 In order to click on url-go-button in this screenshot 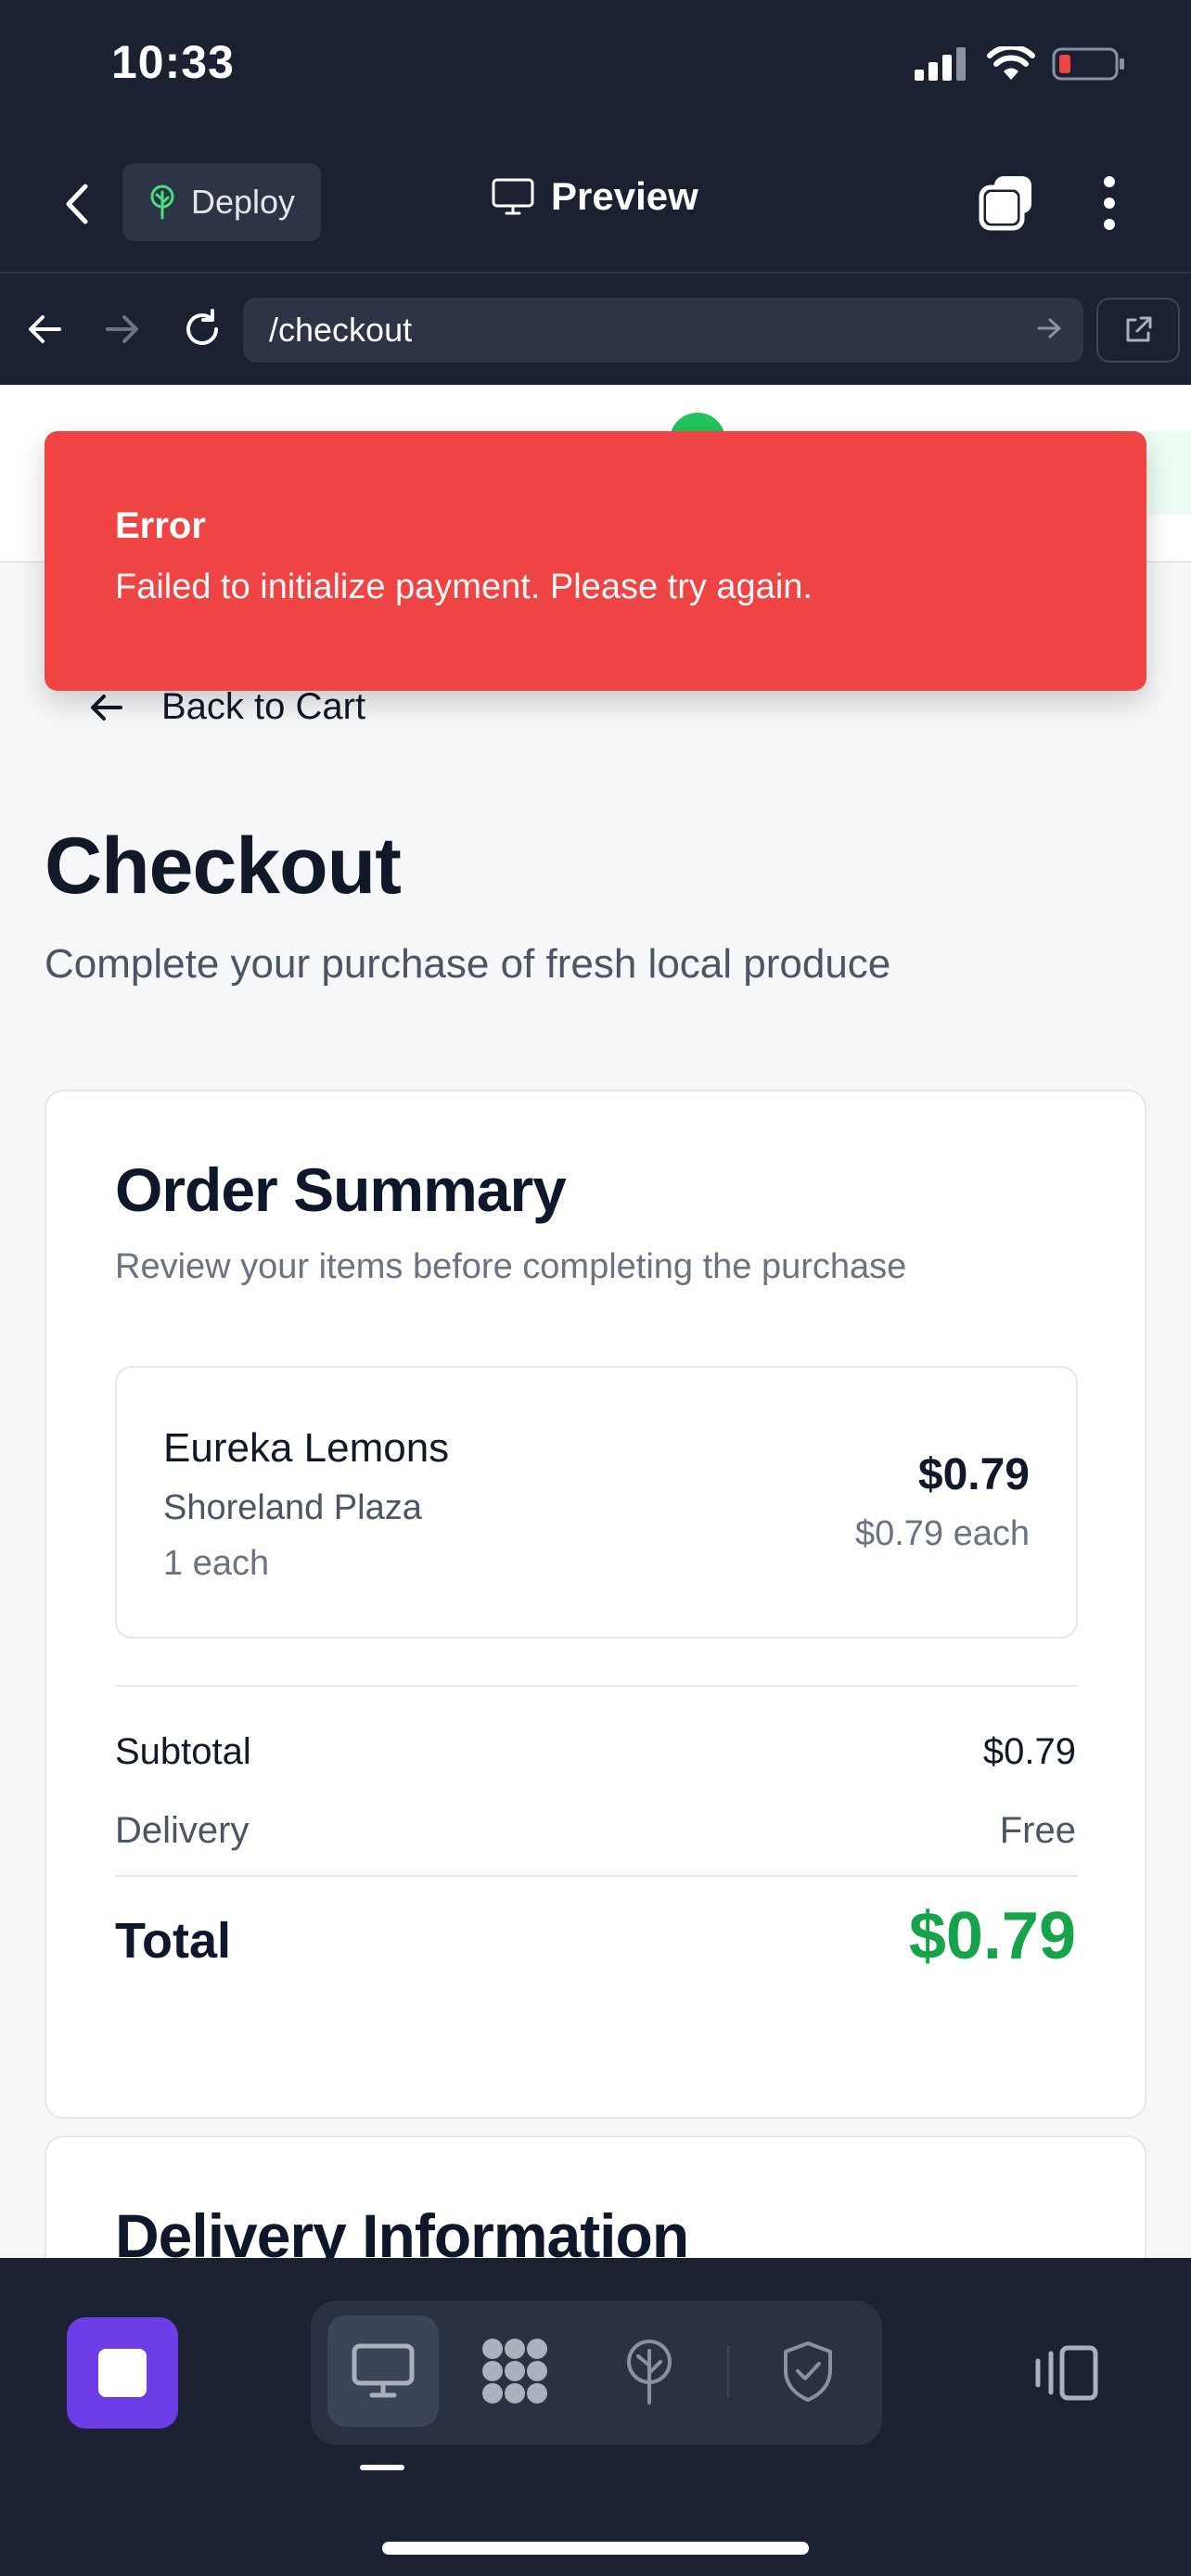, I will do `click(1049, 331)`.